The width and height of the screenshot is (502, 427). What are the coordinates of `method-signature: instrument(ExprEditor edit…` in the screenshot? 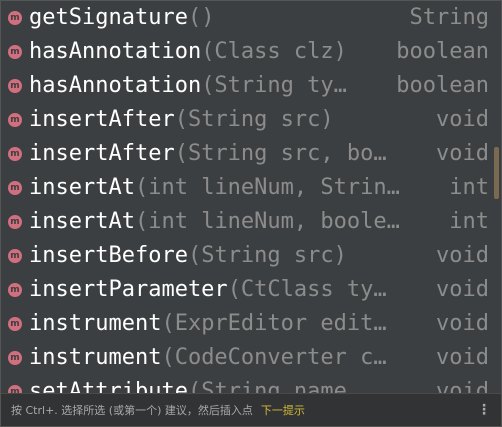 It's located at (208, 324).